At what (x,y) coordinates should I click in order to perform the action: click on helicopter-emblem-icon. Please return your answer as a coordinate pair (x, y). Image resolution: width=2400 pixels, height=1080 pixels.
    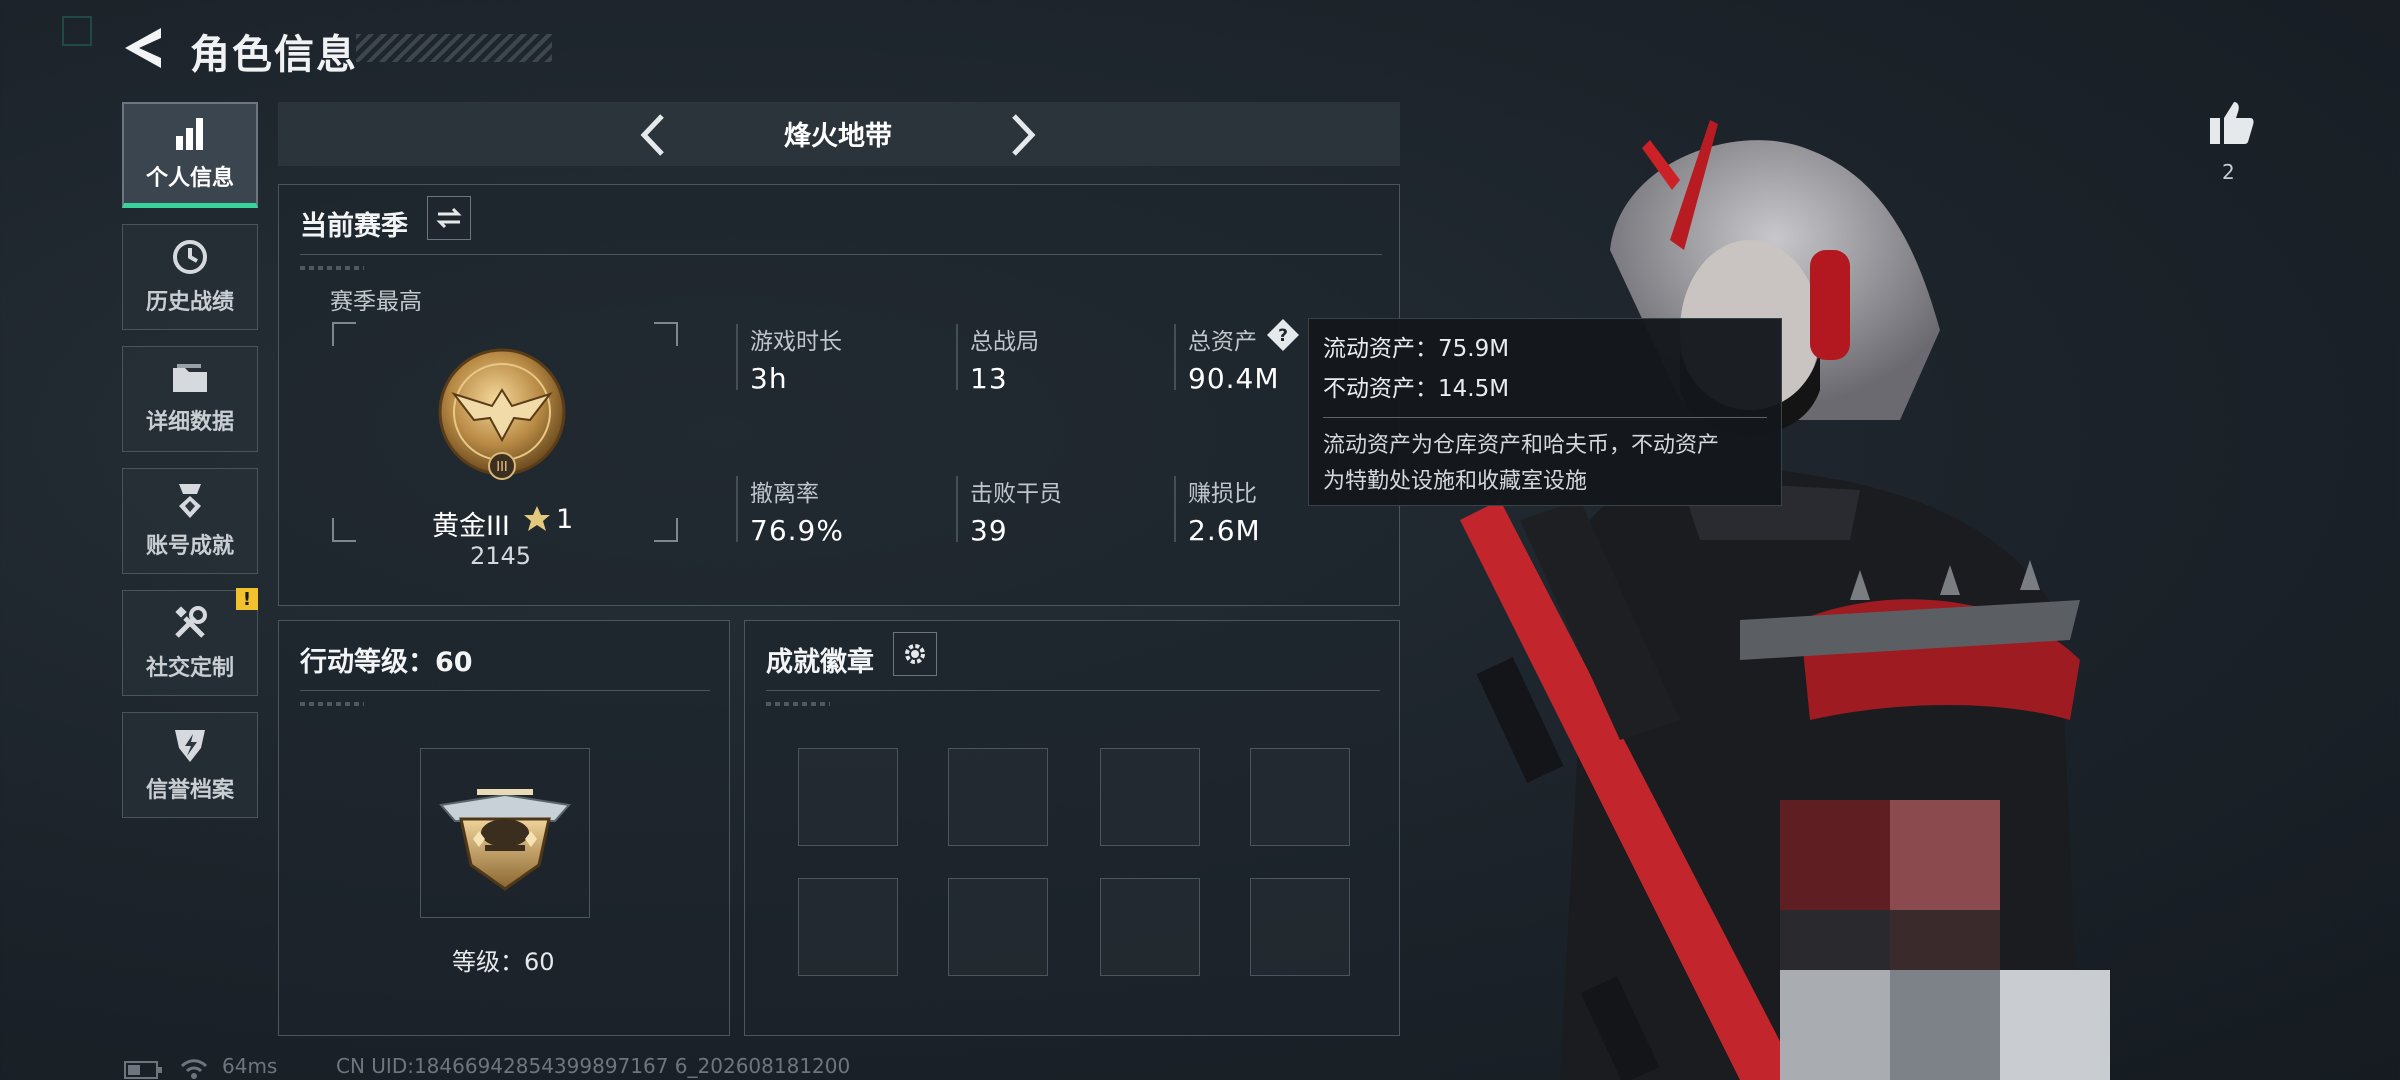
    Looking at the image, I should click on (505, 840).